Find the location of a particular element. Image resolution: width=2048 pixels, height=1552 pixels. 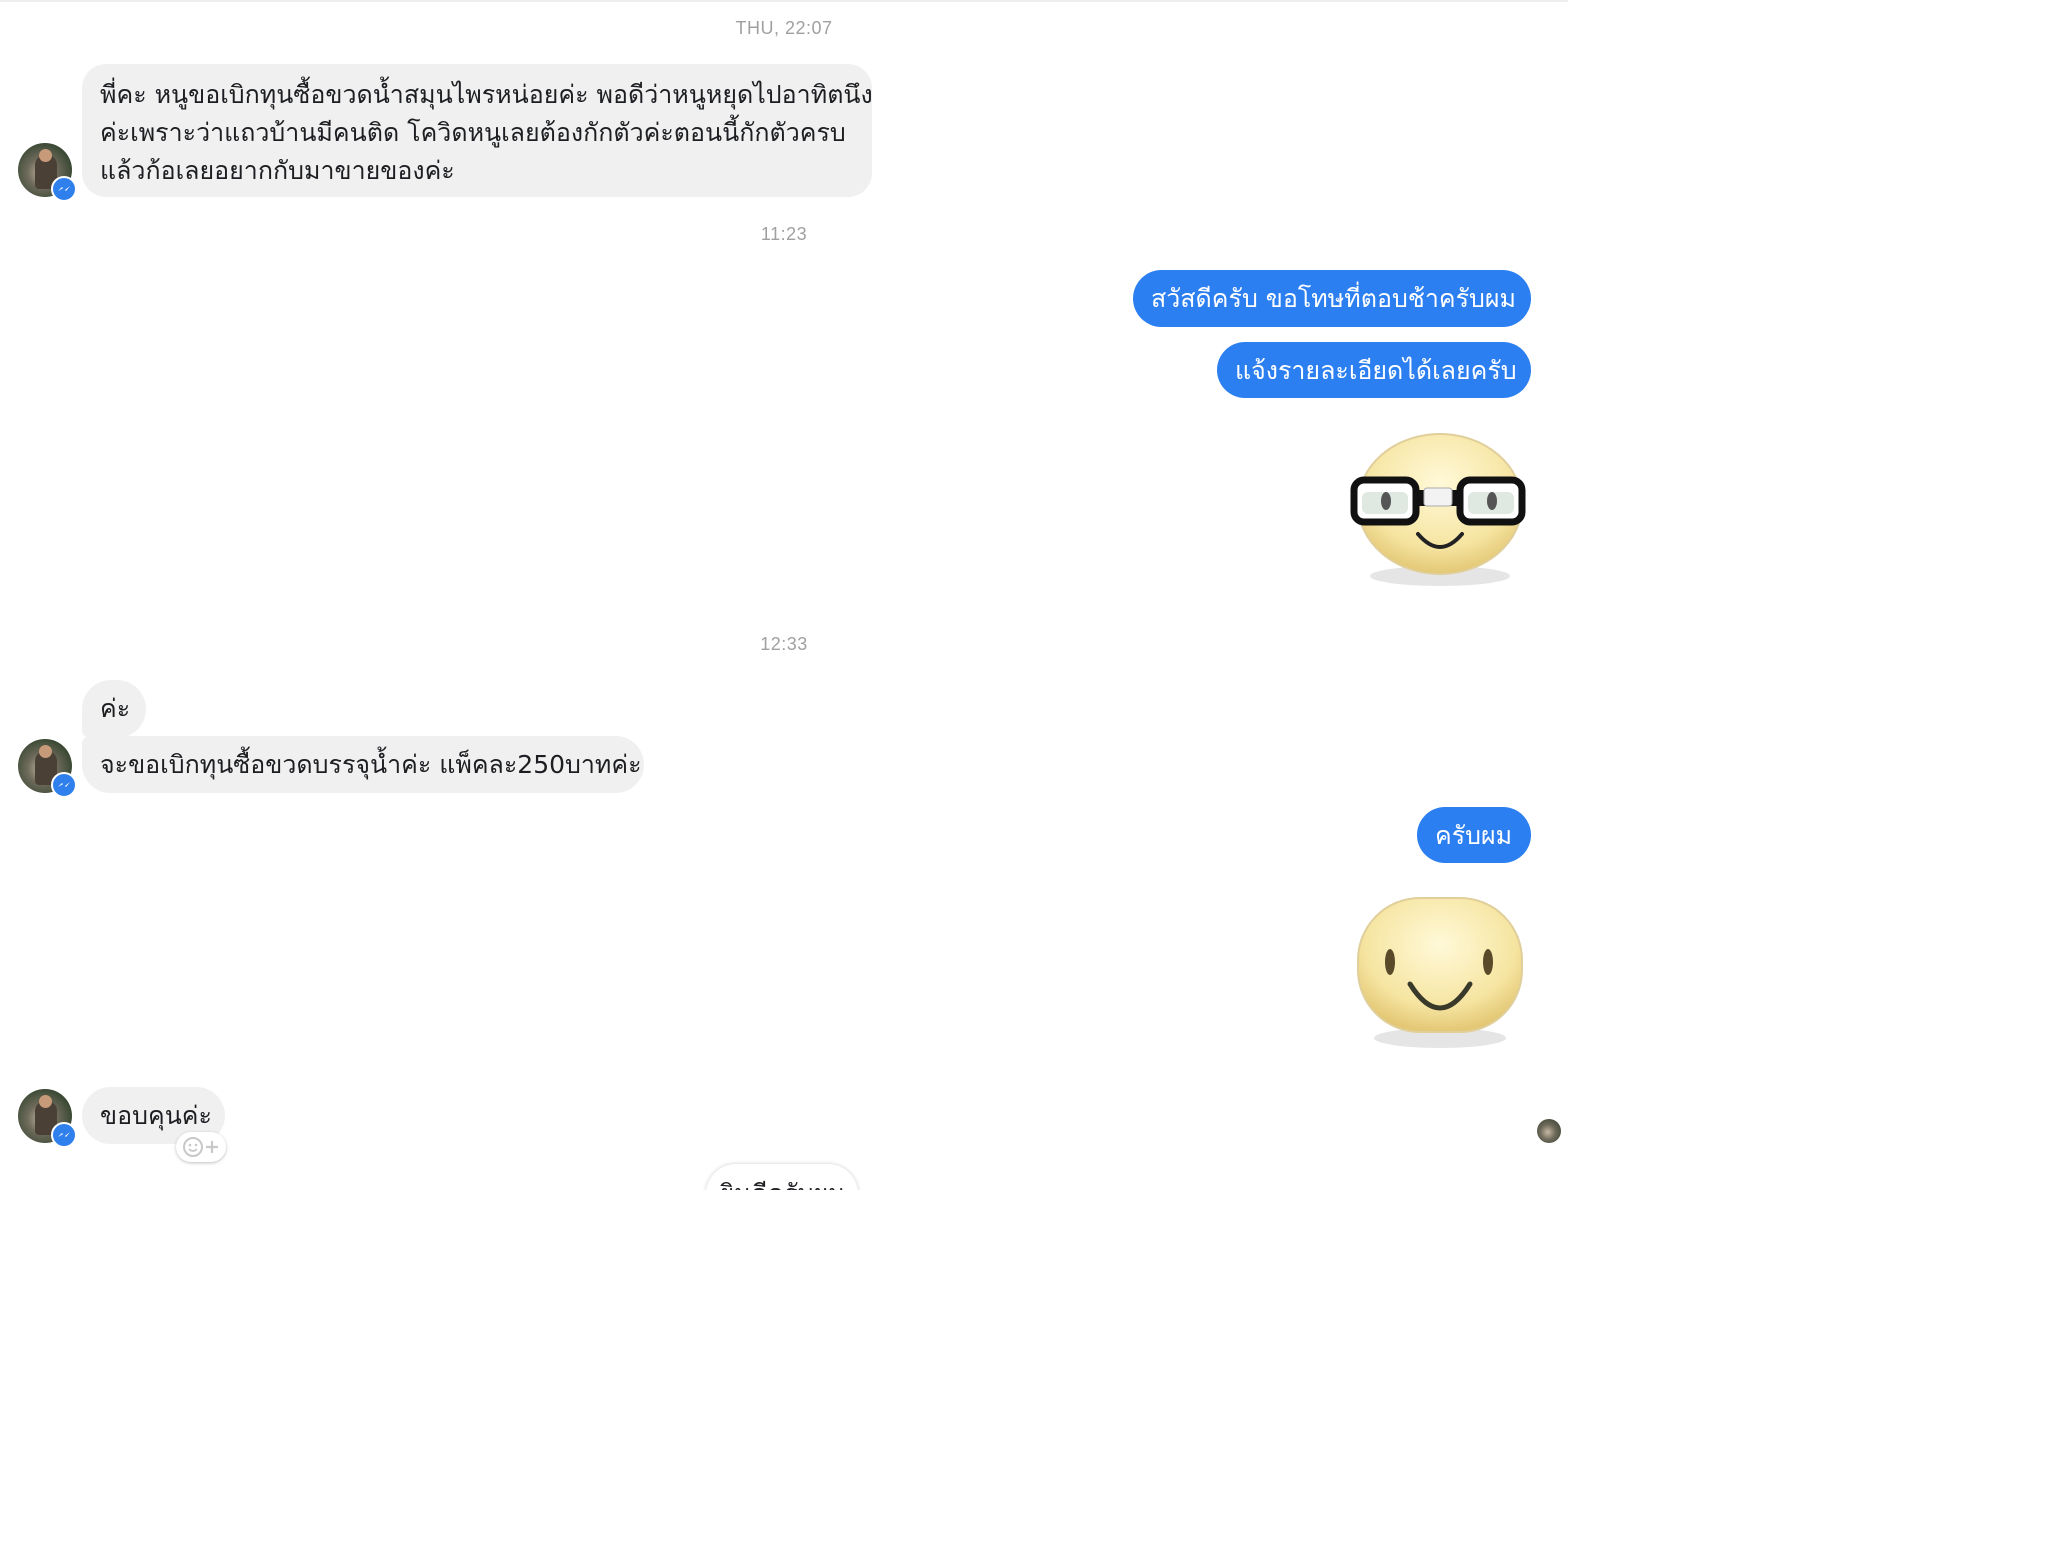

top-divider is located at coordinates (784, 1).